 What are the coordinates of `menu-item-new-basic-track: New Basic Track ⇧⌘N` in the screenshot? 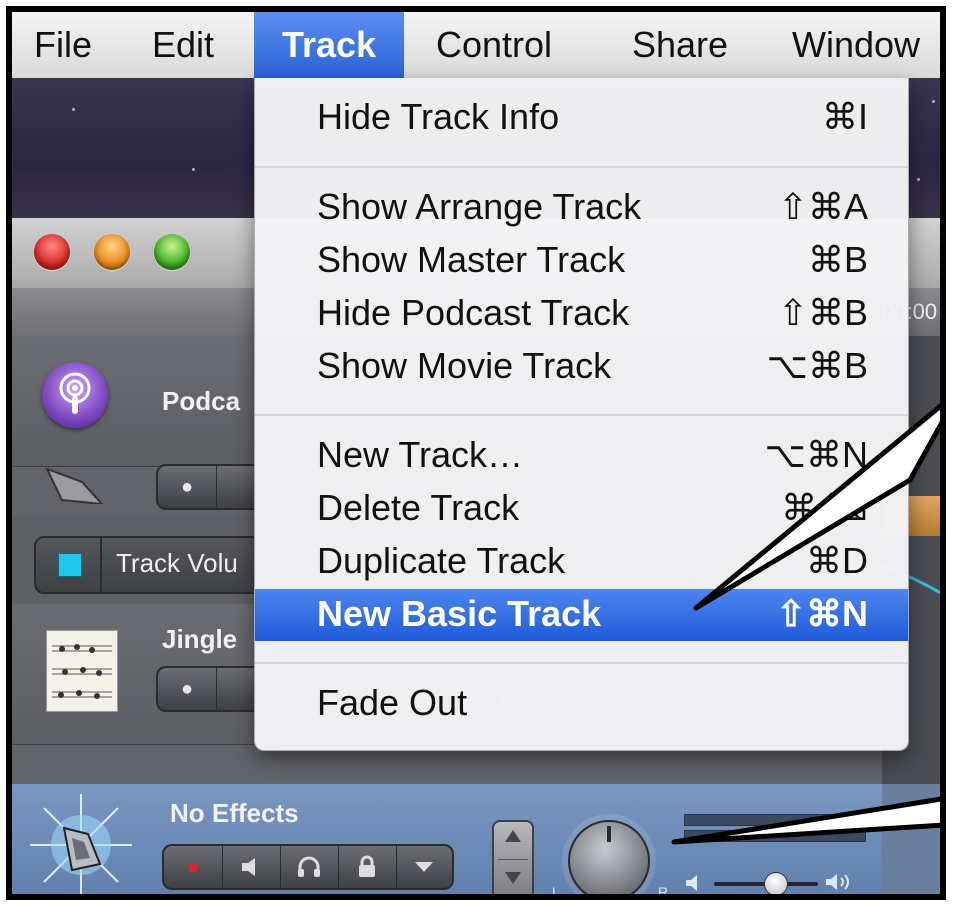 It's located at (581, 615).